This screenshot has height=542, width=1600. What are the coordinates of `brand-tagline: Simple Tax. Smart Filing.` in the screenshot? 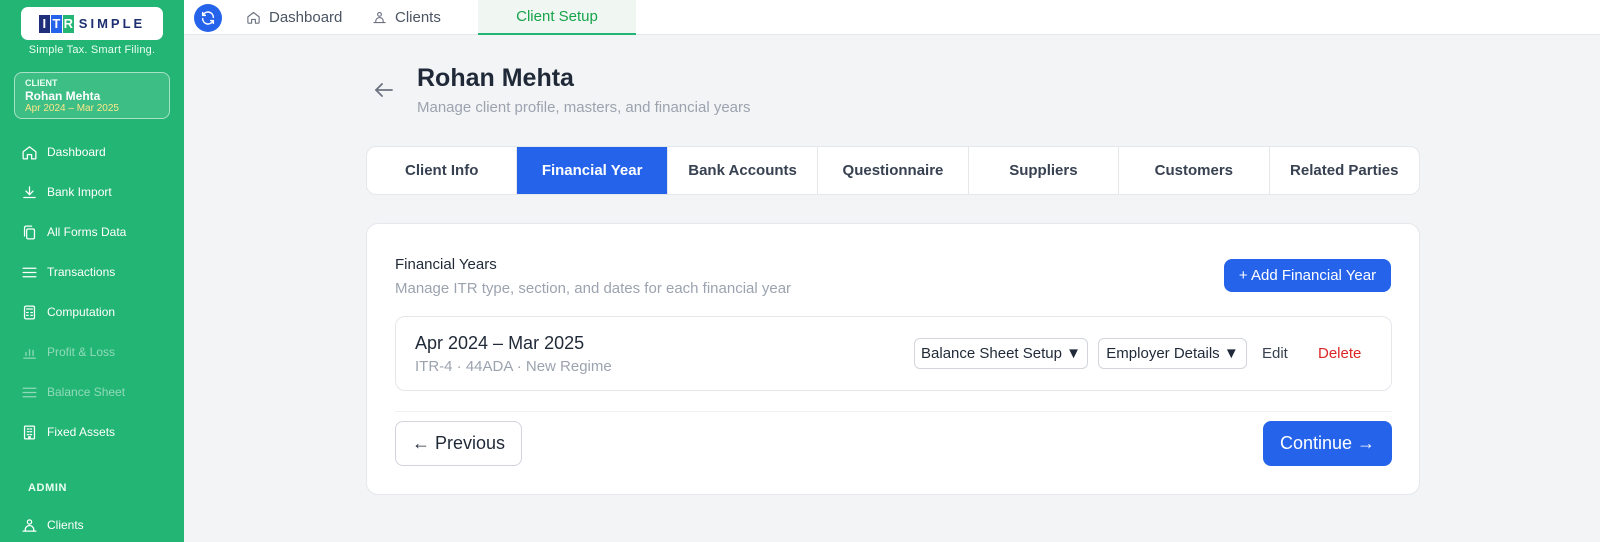 It's located at (92, 50).